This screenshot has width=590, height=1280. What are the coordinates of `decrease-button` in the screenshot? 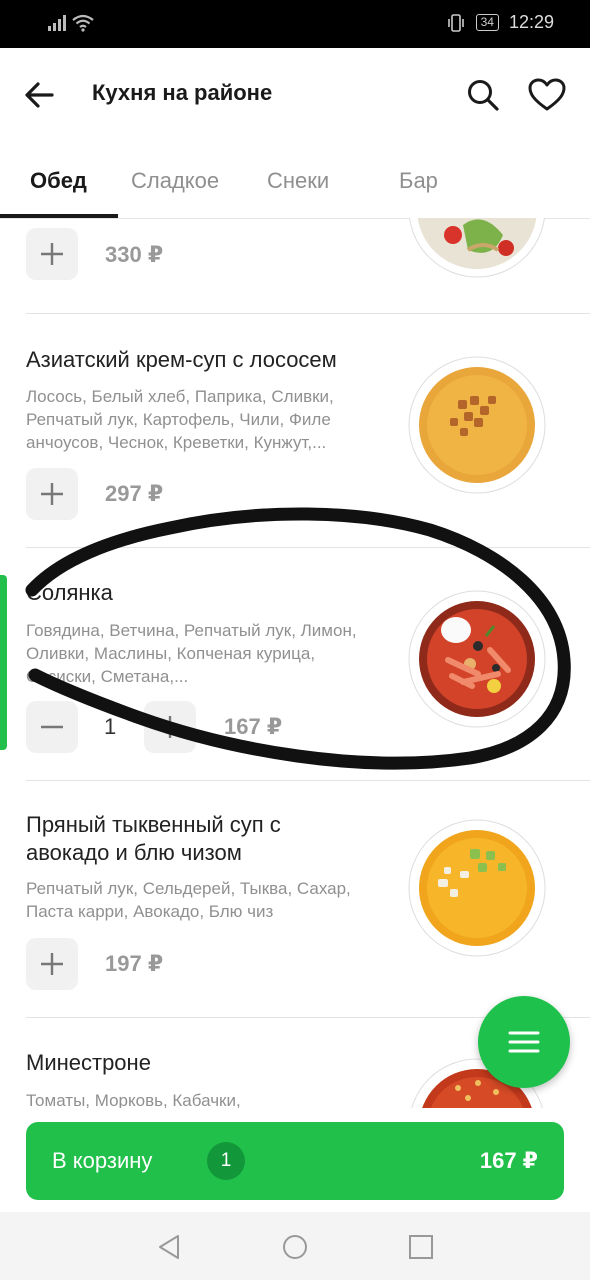 It's located at (52, 727).